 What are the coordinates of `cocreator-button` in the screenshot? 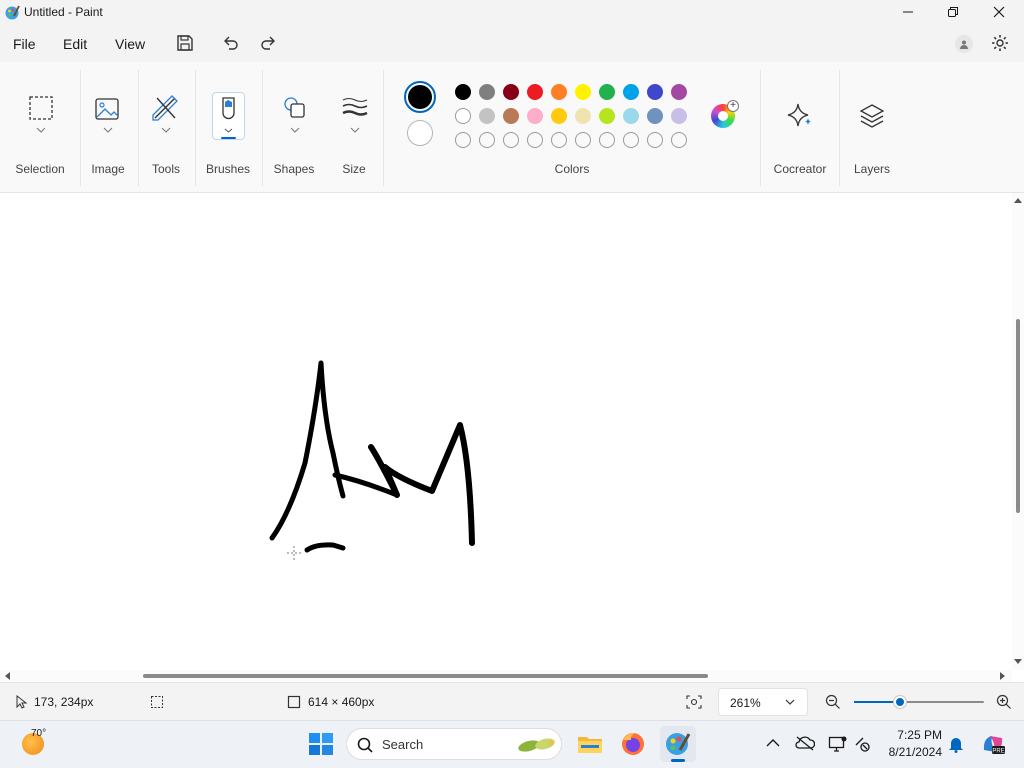 It's located at (800, 116).